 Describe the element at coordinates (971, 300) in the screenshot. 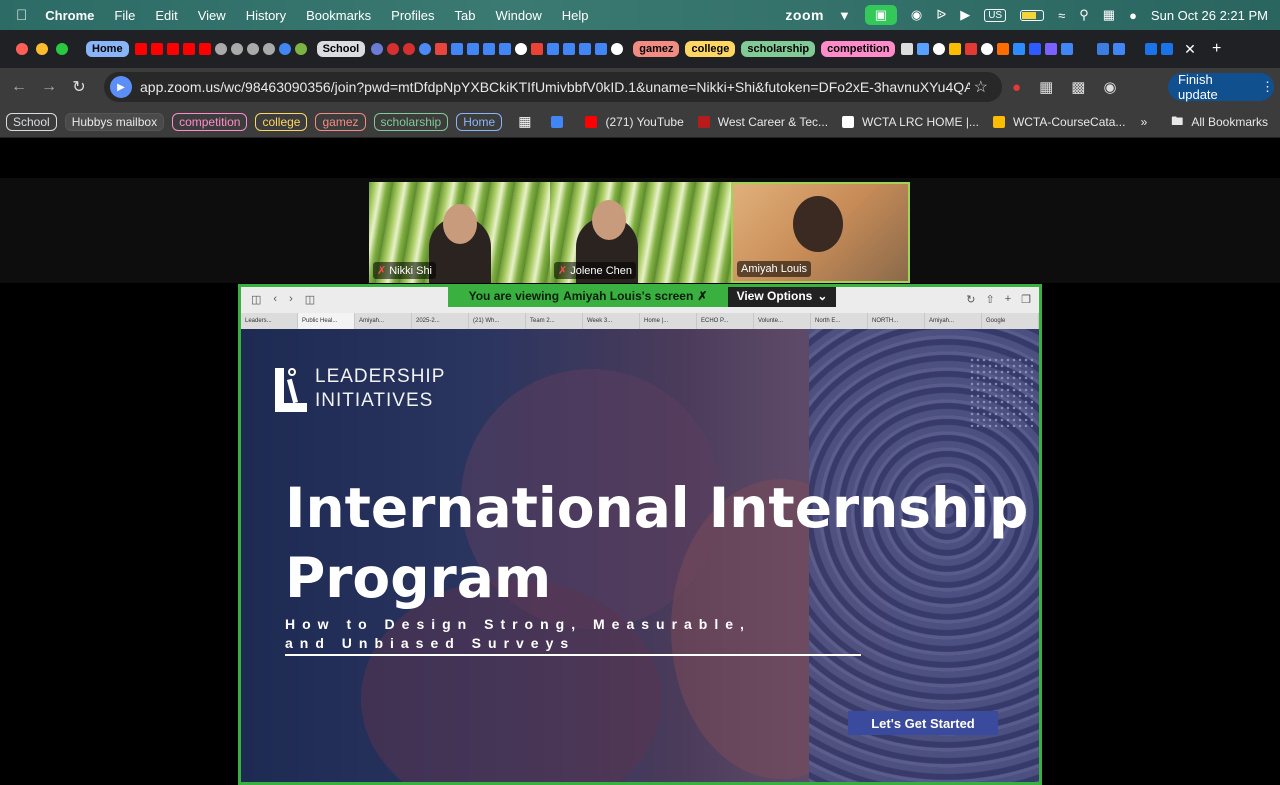

I see `reload-icon: ↻` at that location.